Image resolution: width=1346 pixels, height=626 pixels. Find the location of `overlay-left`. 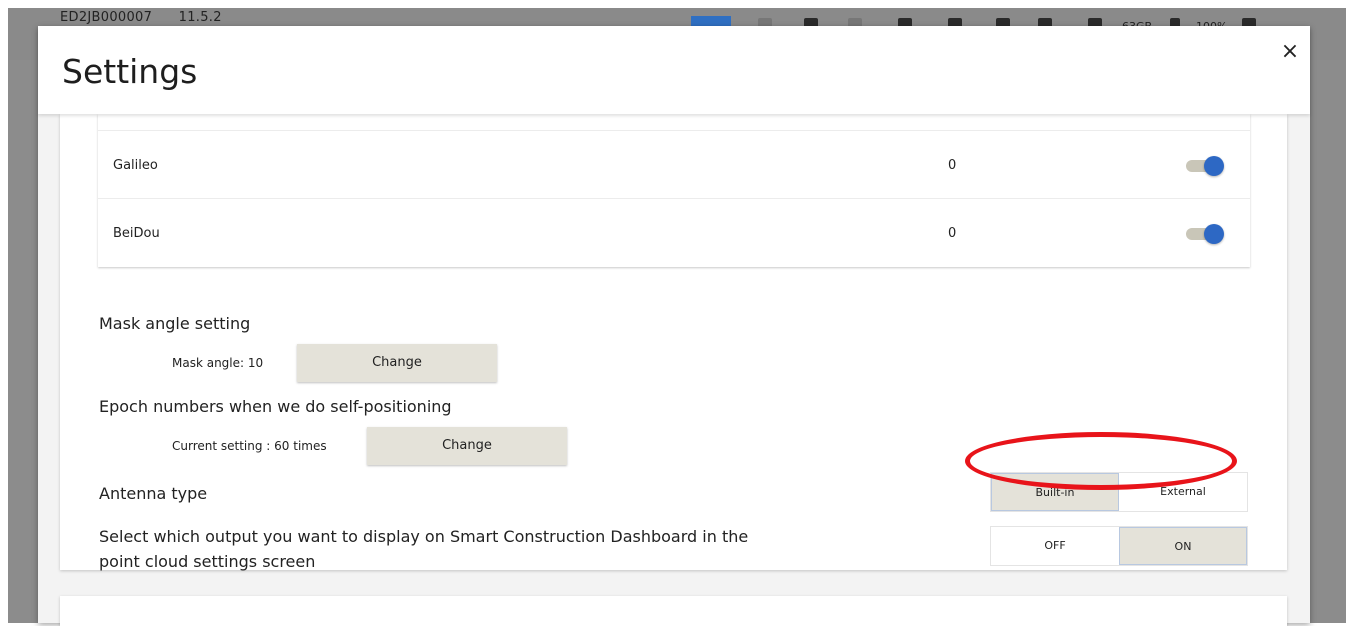

overlay-left is located at coordinates (23, 341).